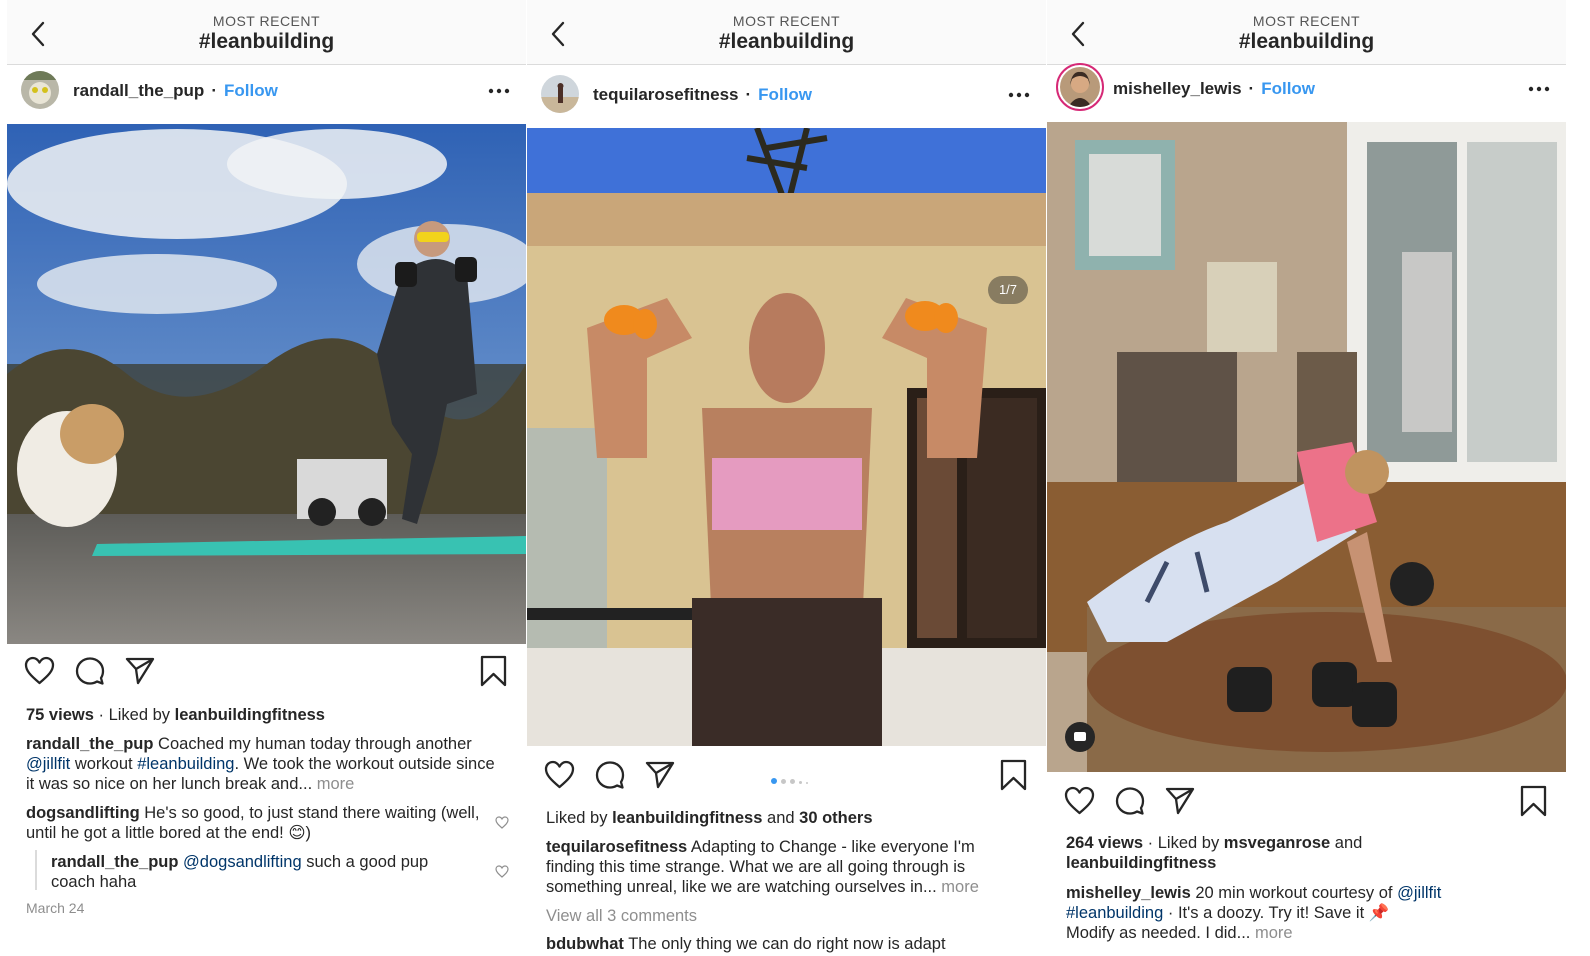 This screenshot has height=956, width=1590. What do you see at coordinates (1128, 893) in the screenshot?
I see `caption-username: mishelley_lewis` at bounding box center [1128, 893].